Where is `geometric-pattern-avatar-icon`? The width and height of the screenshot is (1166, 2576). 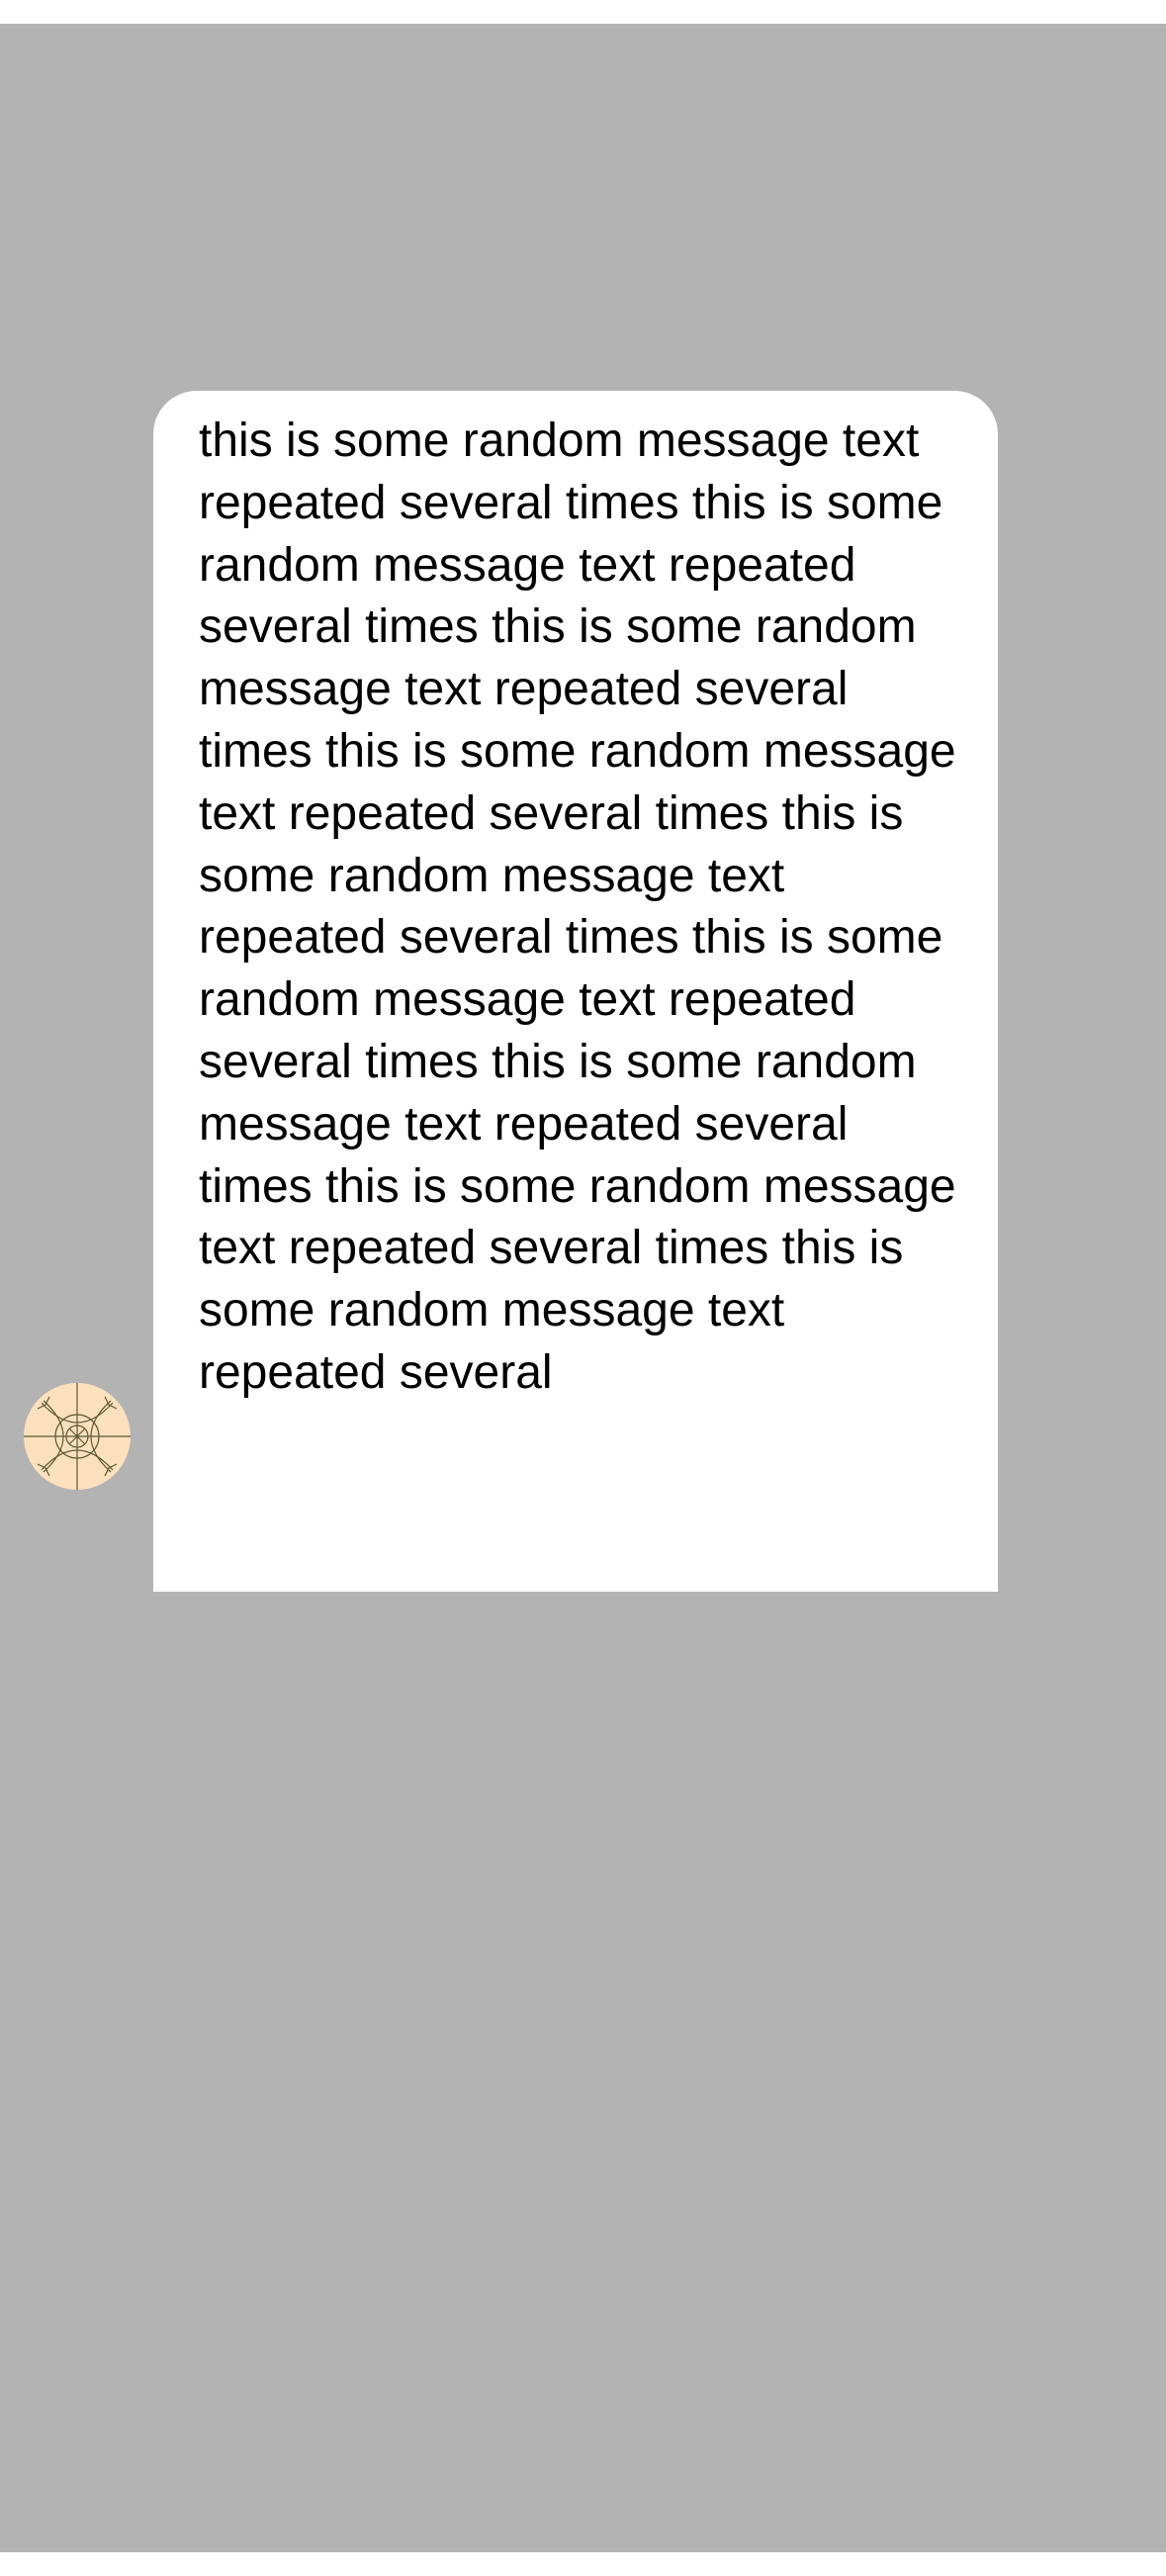
geometric-pattern-avatar-icon is located at coordinates (77, 1437).